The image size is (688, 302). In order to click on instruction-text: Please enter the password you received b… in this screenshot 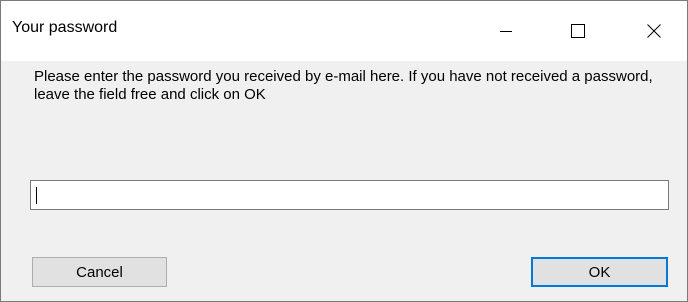, I will do `click(343, 85)`.